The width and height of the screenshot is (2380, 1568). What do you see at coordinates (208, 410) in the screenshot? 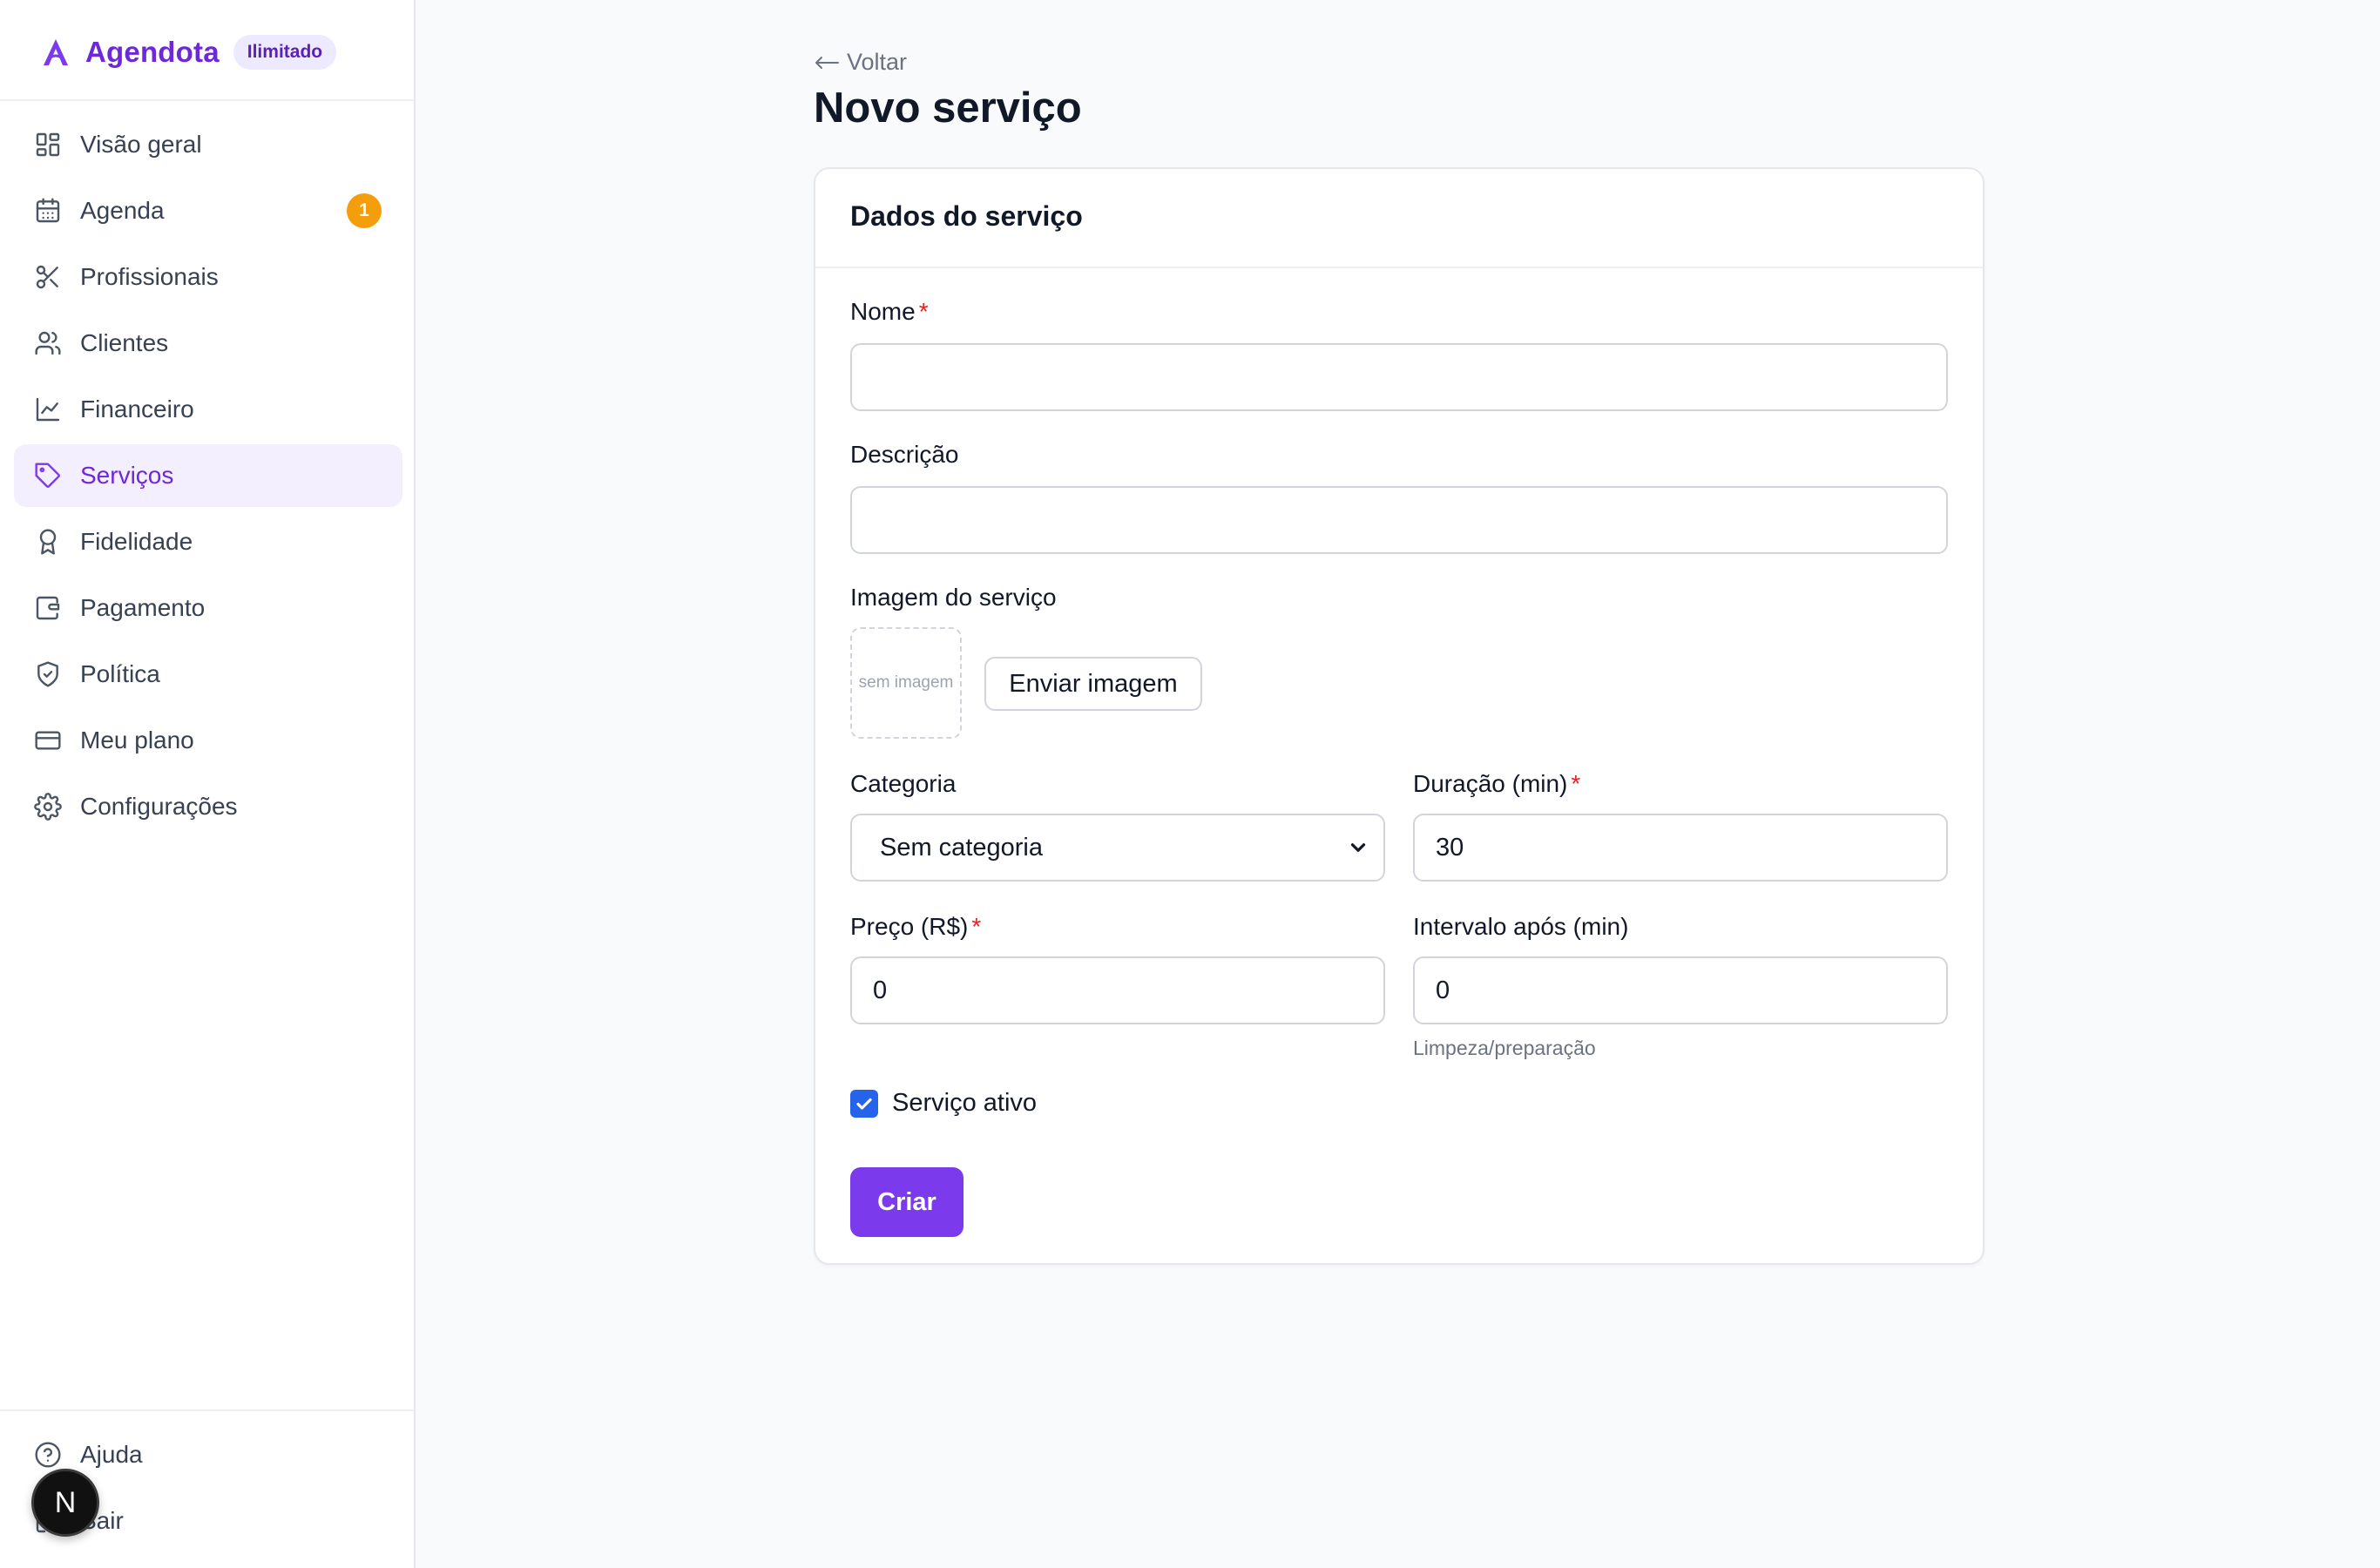
I see `sidebar-item-financeiro: Financeiro` at bounding box center [208, 410].